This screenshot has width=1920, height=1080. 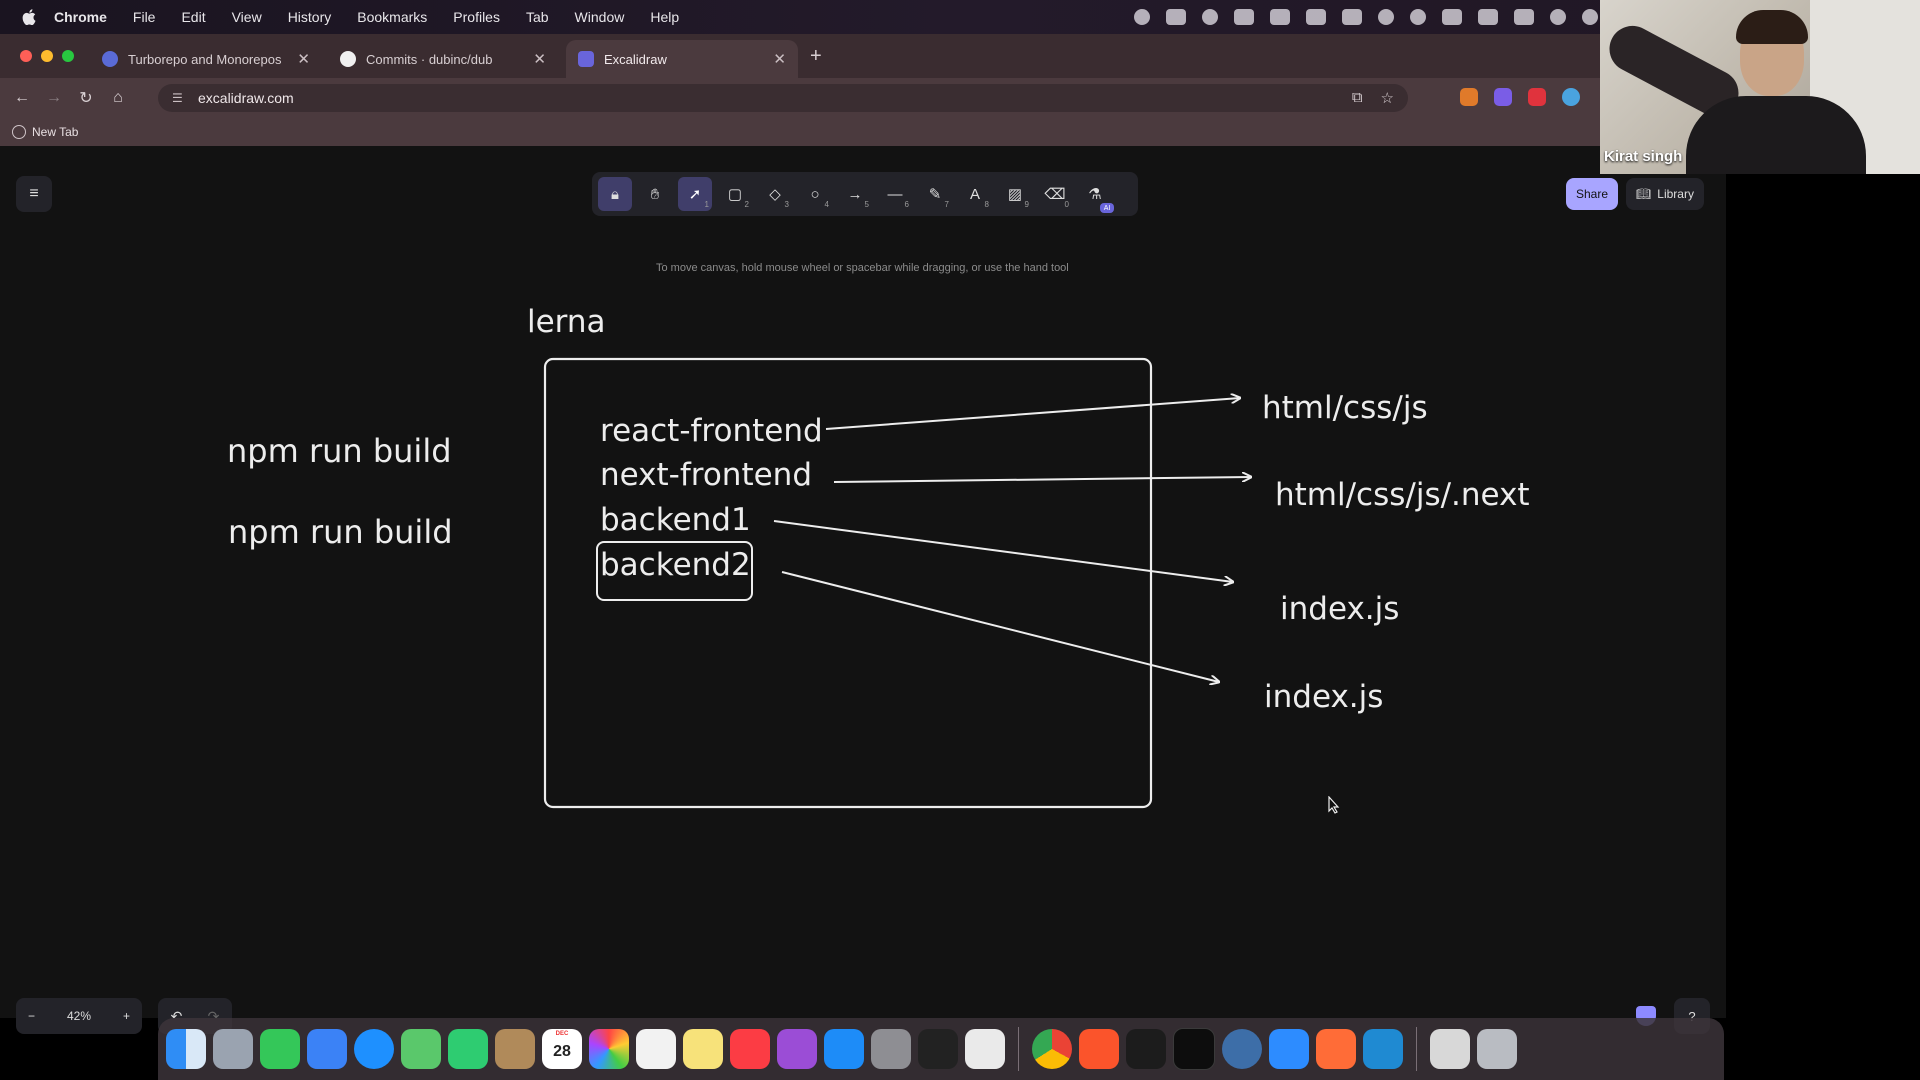 I want to click on finder-icon, so click(x=186, y=1049).